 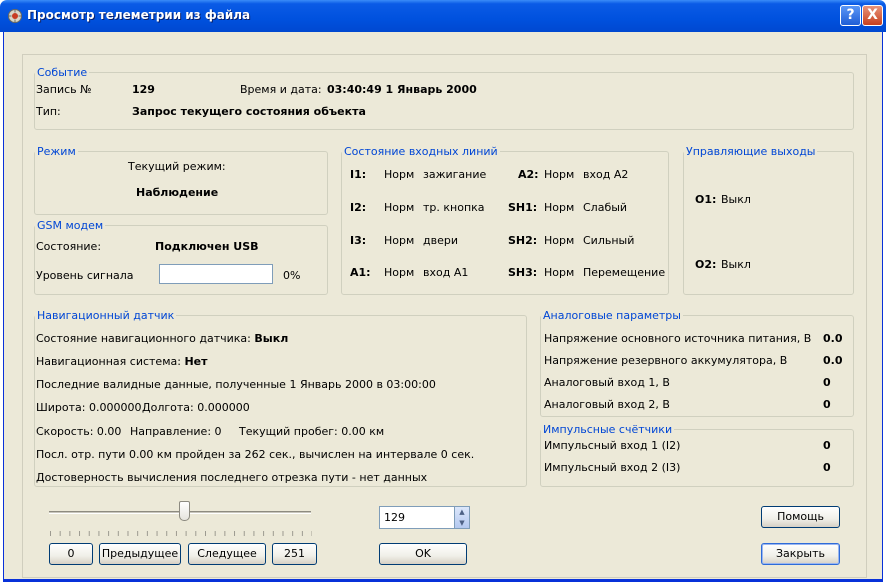 I want to click on next-record-button: Следущее, so click(x=227, y=554).